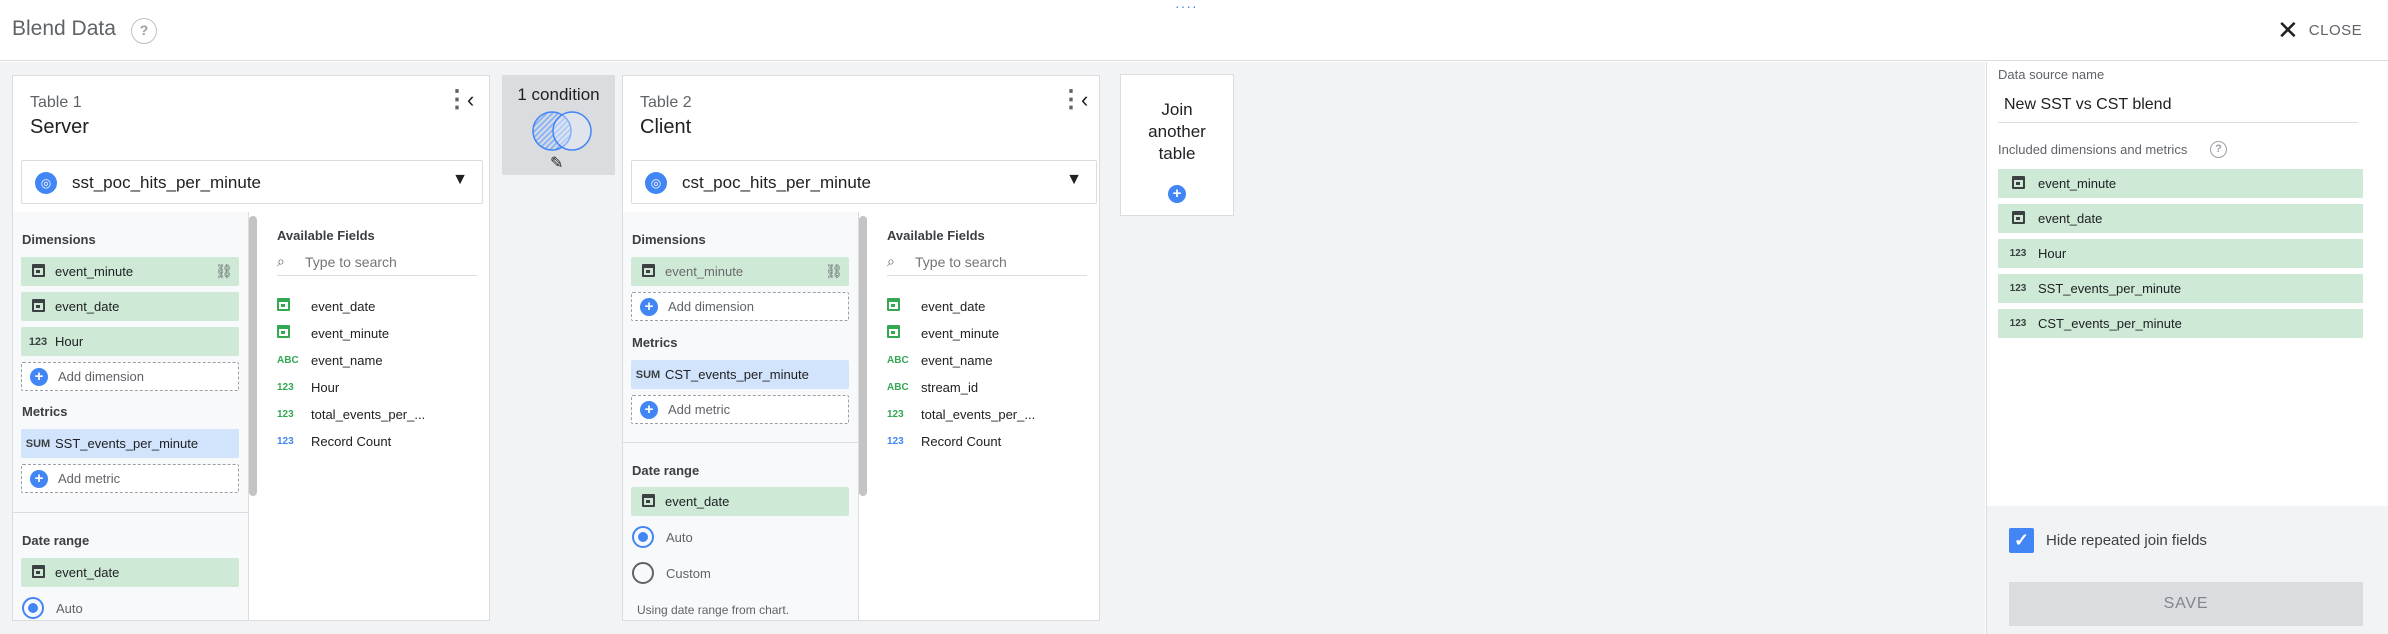  What do you see at coordinates (737, 374) in the screenshot?
I see `chip-label: CST_events_per_minute` at bounding box center [737, 374].